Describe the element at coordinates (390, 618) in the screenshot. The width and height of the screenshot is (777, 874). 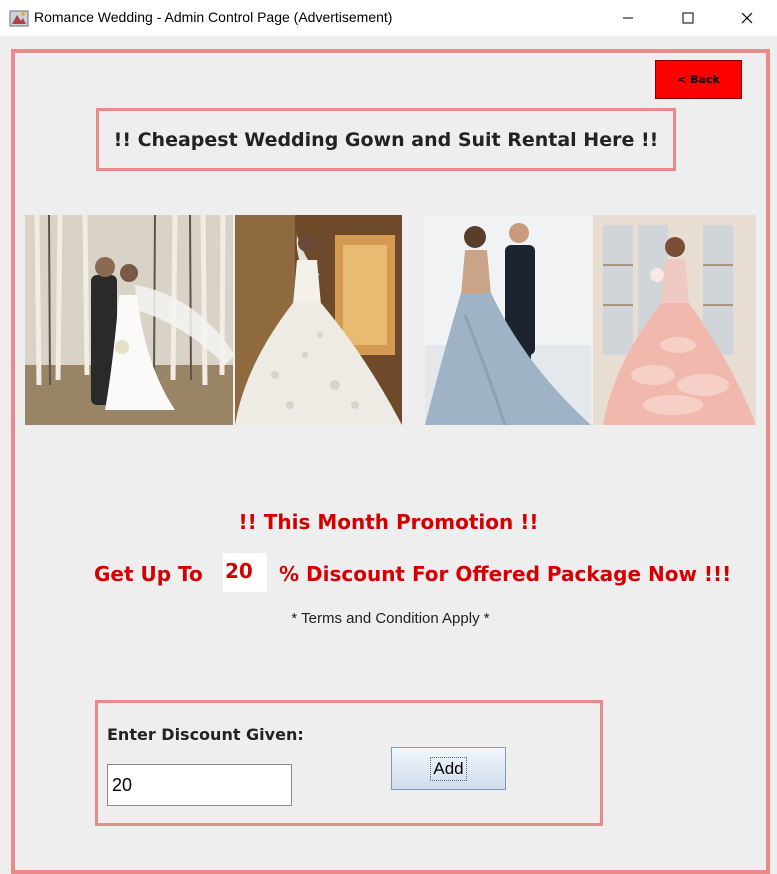
I see `terms-notice: * Terms and Condition Apply *` at that location.